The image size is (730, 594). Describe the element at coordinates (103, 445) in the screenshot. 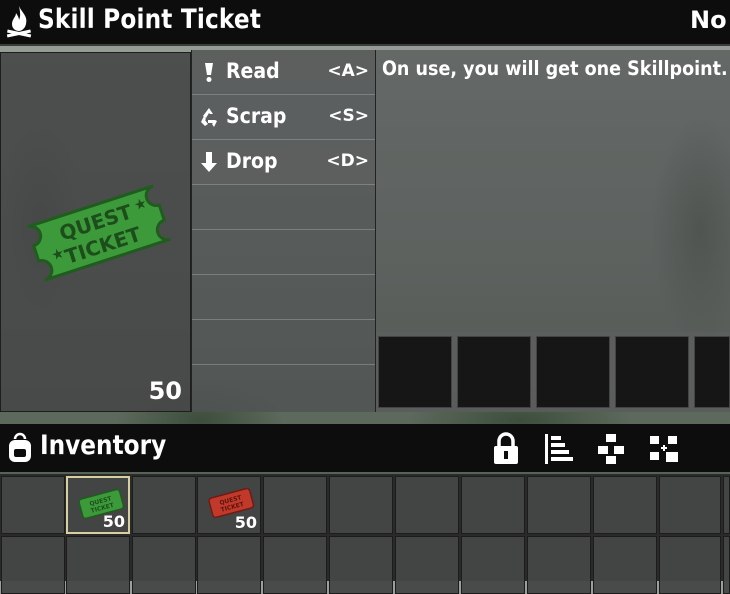

I see `inventory-title: Inventory` at that location.